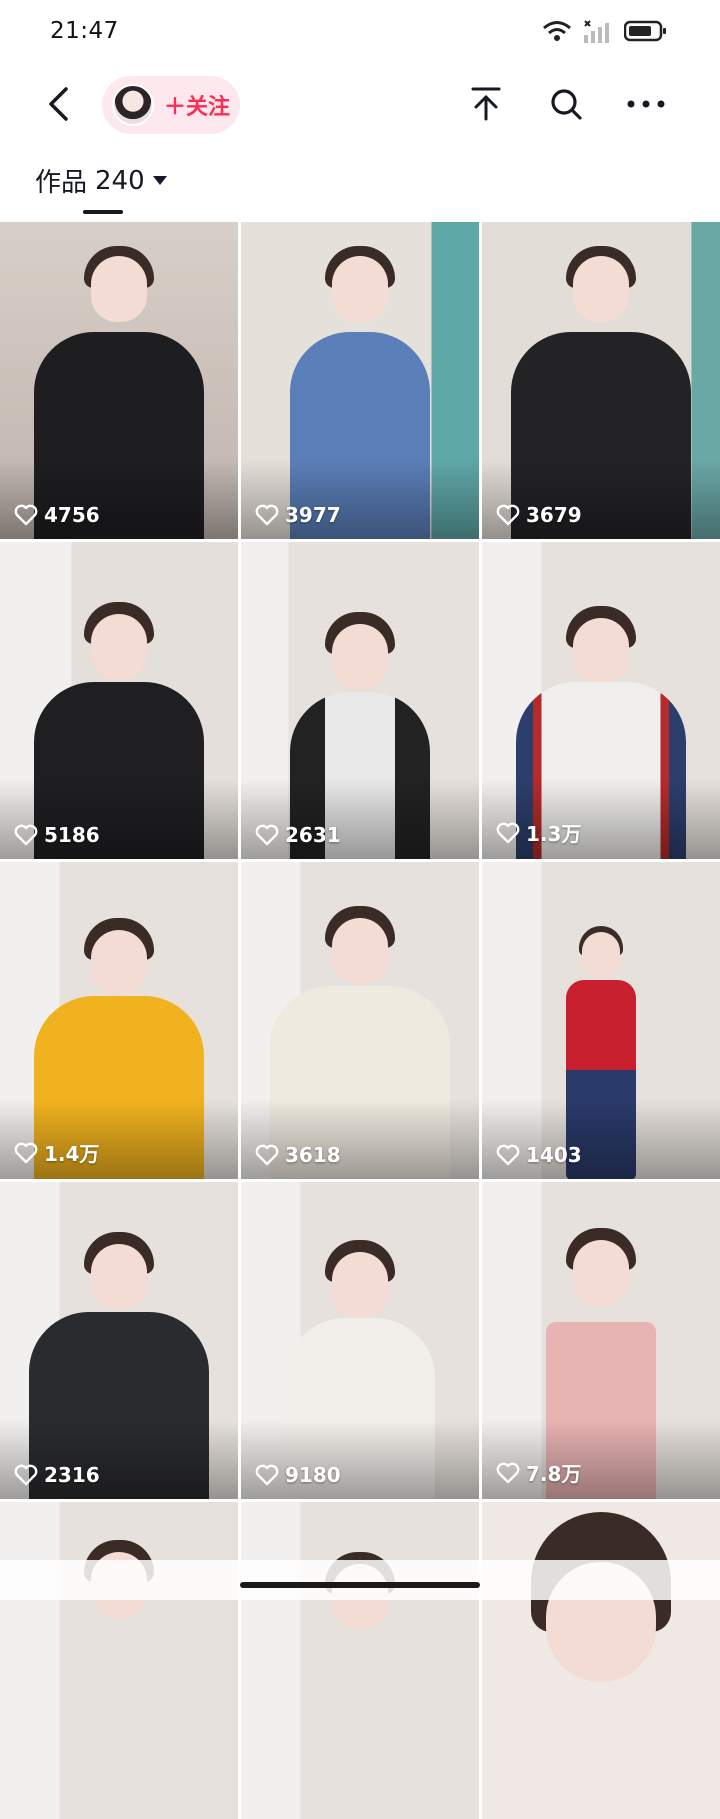  What do you see at coordinates (103, 212) in the screenshot?
I see `tab-underline` at bounding box center [103, 212].